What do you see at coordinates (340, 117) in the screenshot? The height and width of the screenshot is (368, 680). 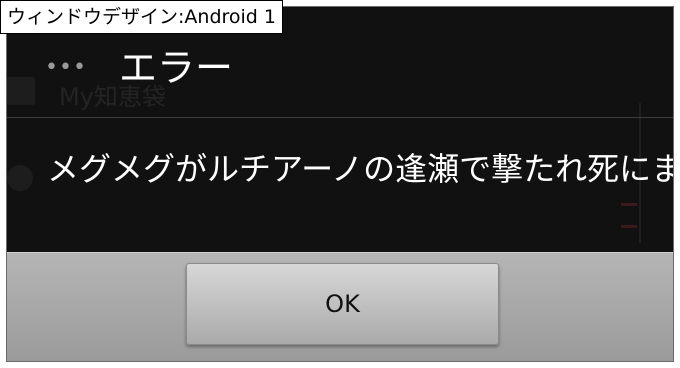 I see `header-divider` at bounding box center [340, 117].